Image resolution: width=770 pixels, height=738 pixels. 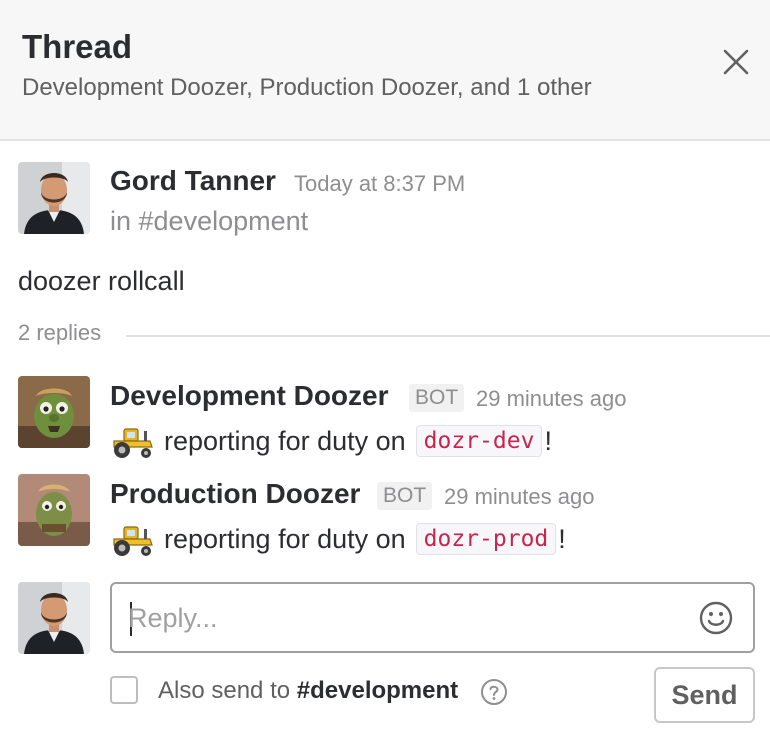 What do you see at coordinates (486, 539) in the screenshot?
I see `inline-code: dozr-prod` at bounding box center [486, 539].